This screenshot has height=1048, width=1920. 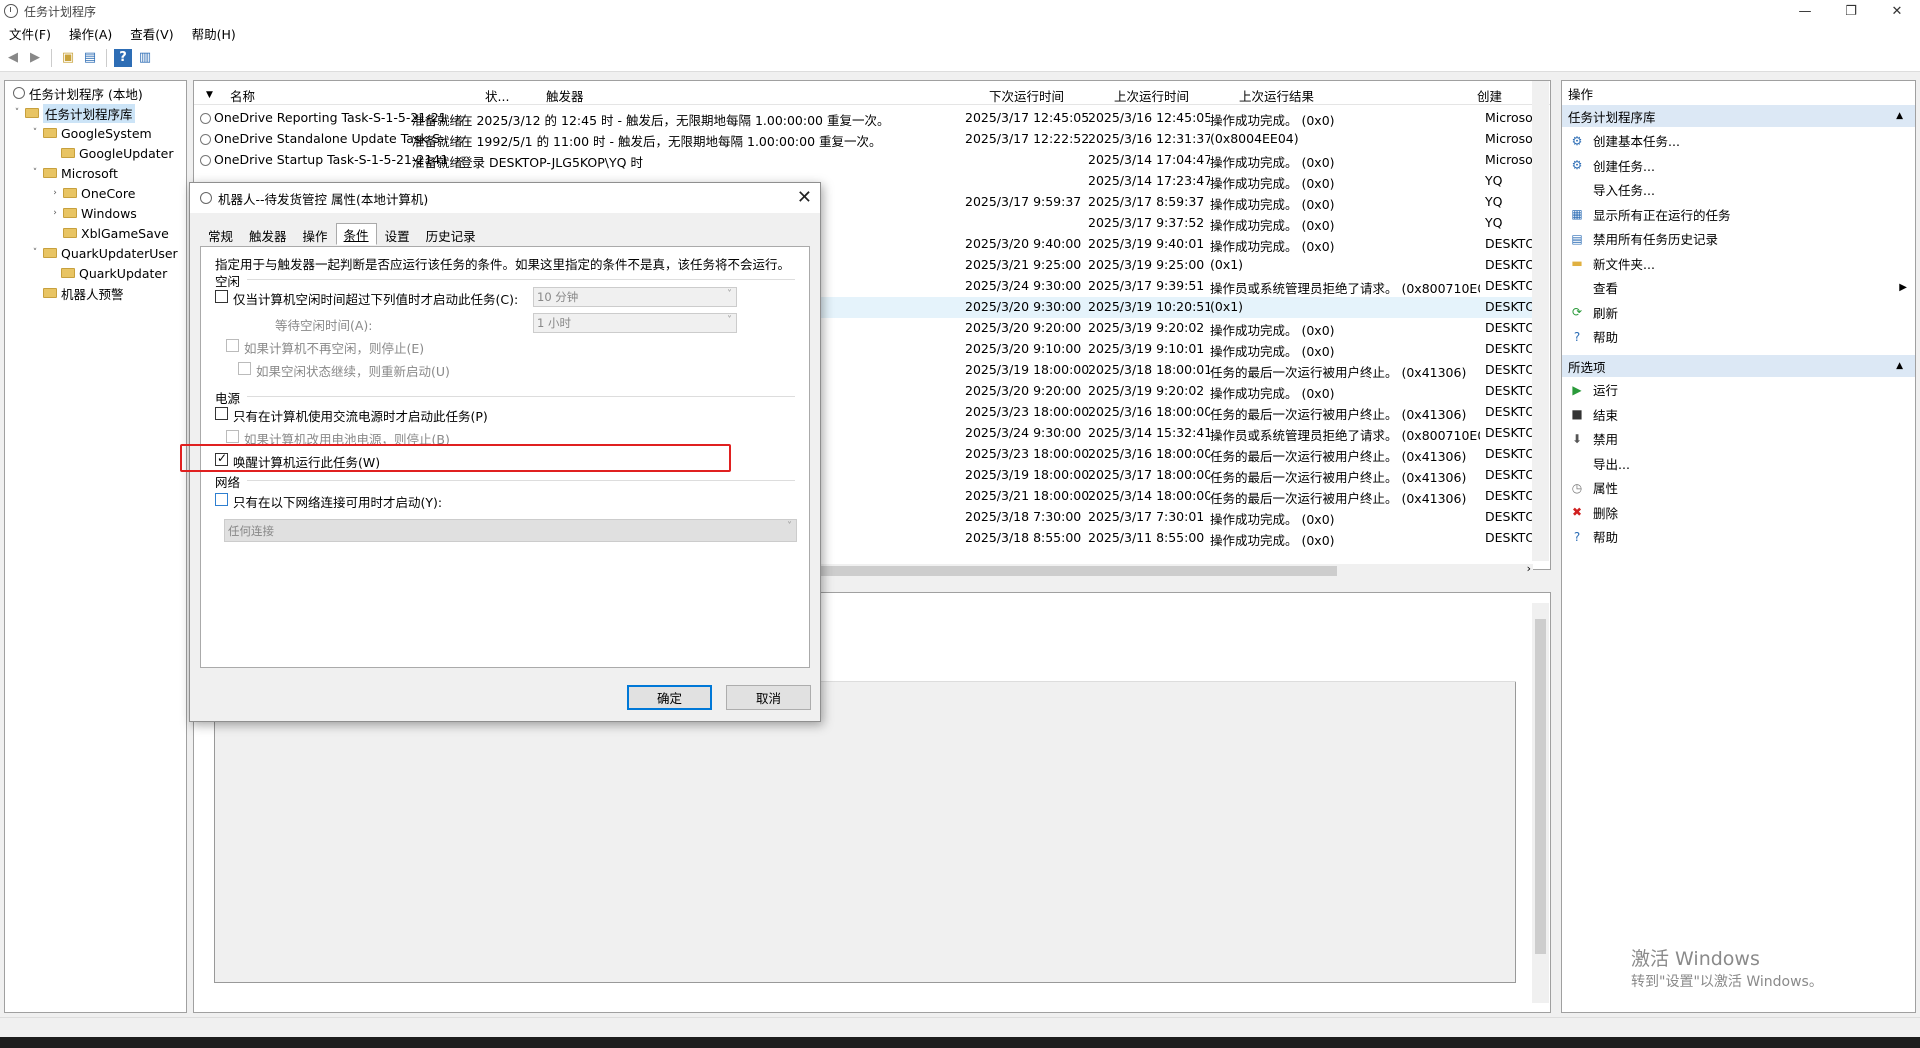 What do you see at coordinates (451, 235) in the screenshot?
I see `tab-history: 历史记录` at bounding box center [451, 235].